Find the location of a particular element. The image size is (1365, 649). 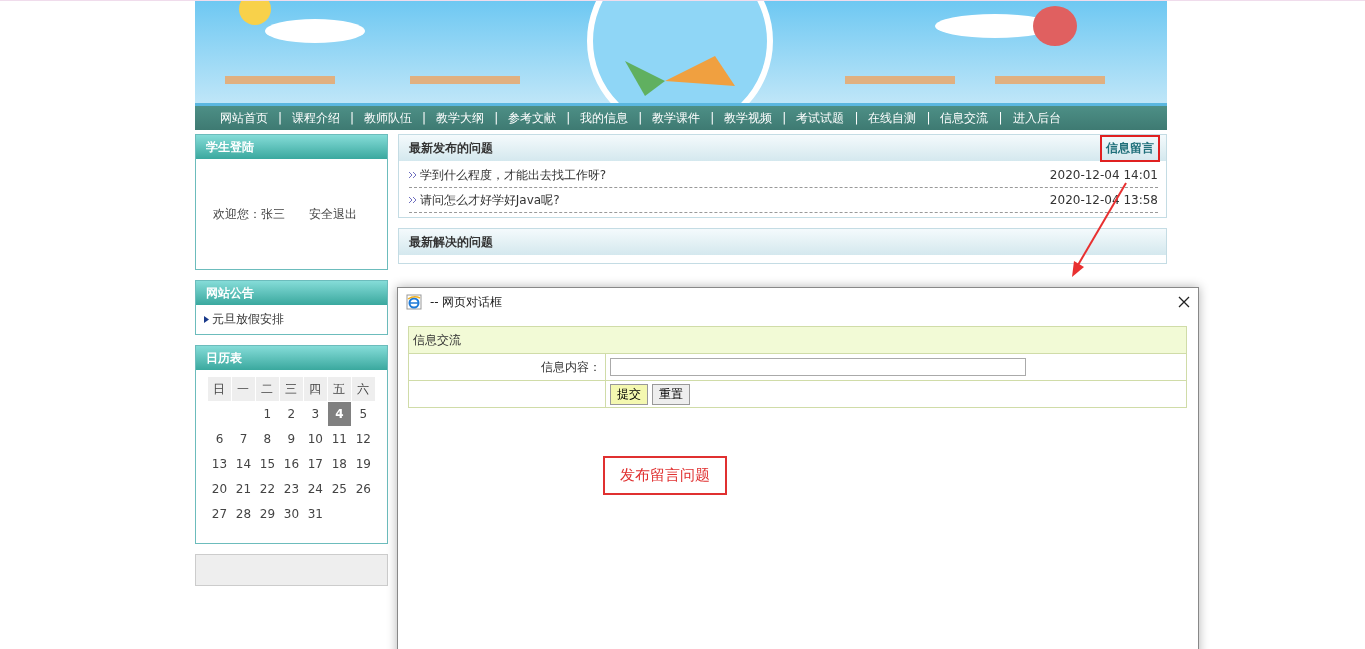

calendar-day: 22 is located at coordinates (267, 489).